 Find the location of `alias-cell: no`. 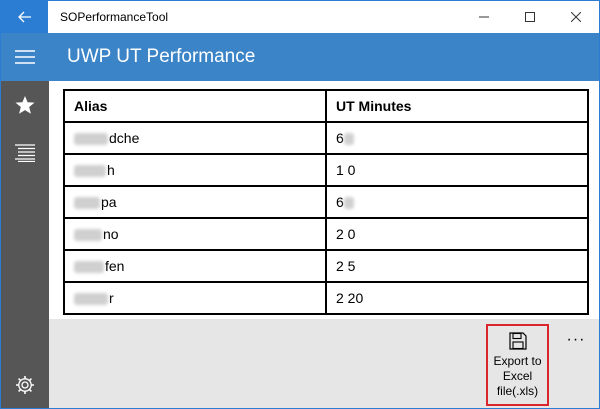

alias-cell: no is located at coordinates (195, 234).